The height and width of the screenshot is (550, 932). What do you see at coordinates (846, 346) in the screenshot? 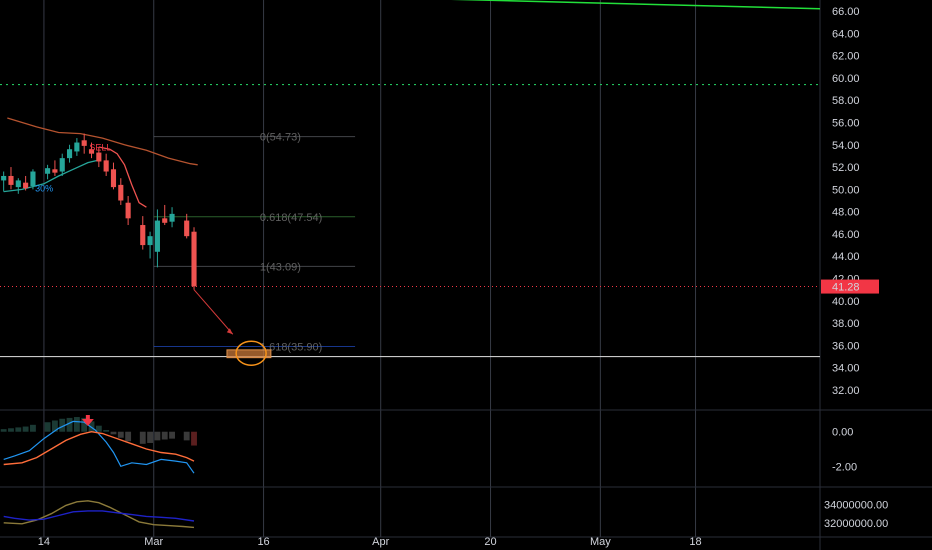
I see `price-axis-tick: 36.00` at bounding box center [846, 346].